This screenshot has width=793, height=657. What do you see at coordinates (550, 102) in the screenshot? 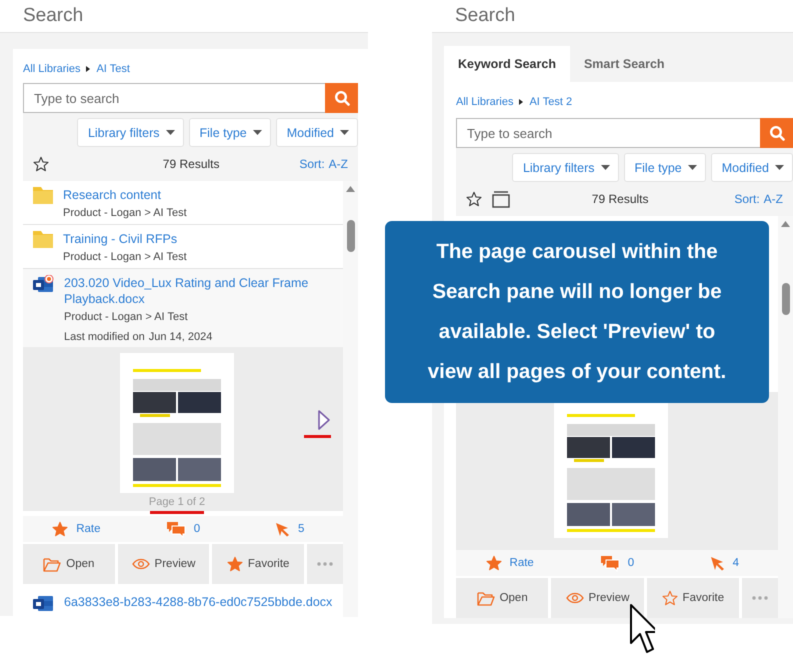
I see `breadcrumb-link: AI Test 2` at bounding box center [550, 102].